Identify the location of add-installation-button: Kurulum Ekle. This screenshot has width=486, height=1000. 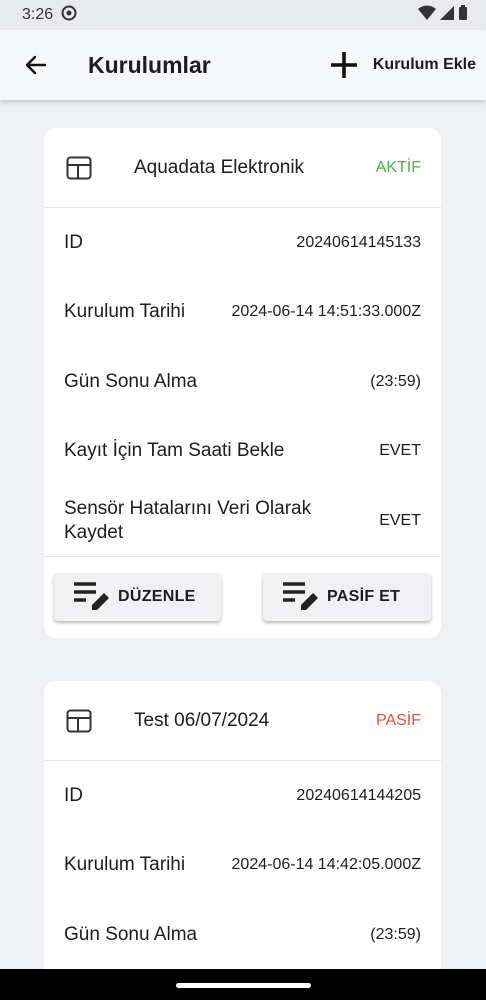
(402, 65).